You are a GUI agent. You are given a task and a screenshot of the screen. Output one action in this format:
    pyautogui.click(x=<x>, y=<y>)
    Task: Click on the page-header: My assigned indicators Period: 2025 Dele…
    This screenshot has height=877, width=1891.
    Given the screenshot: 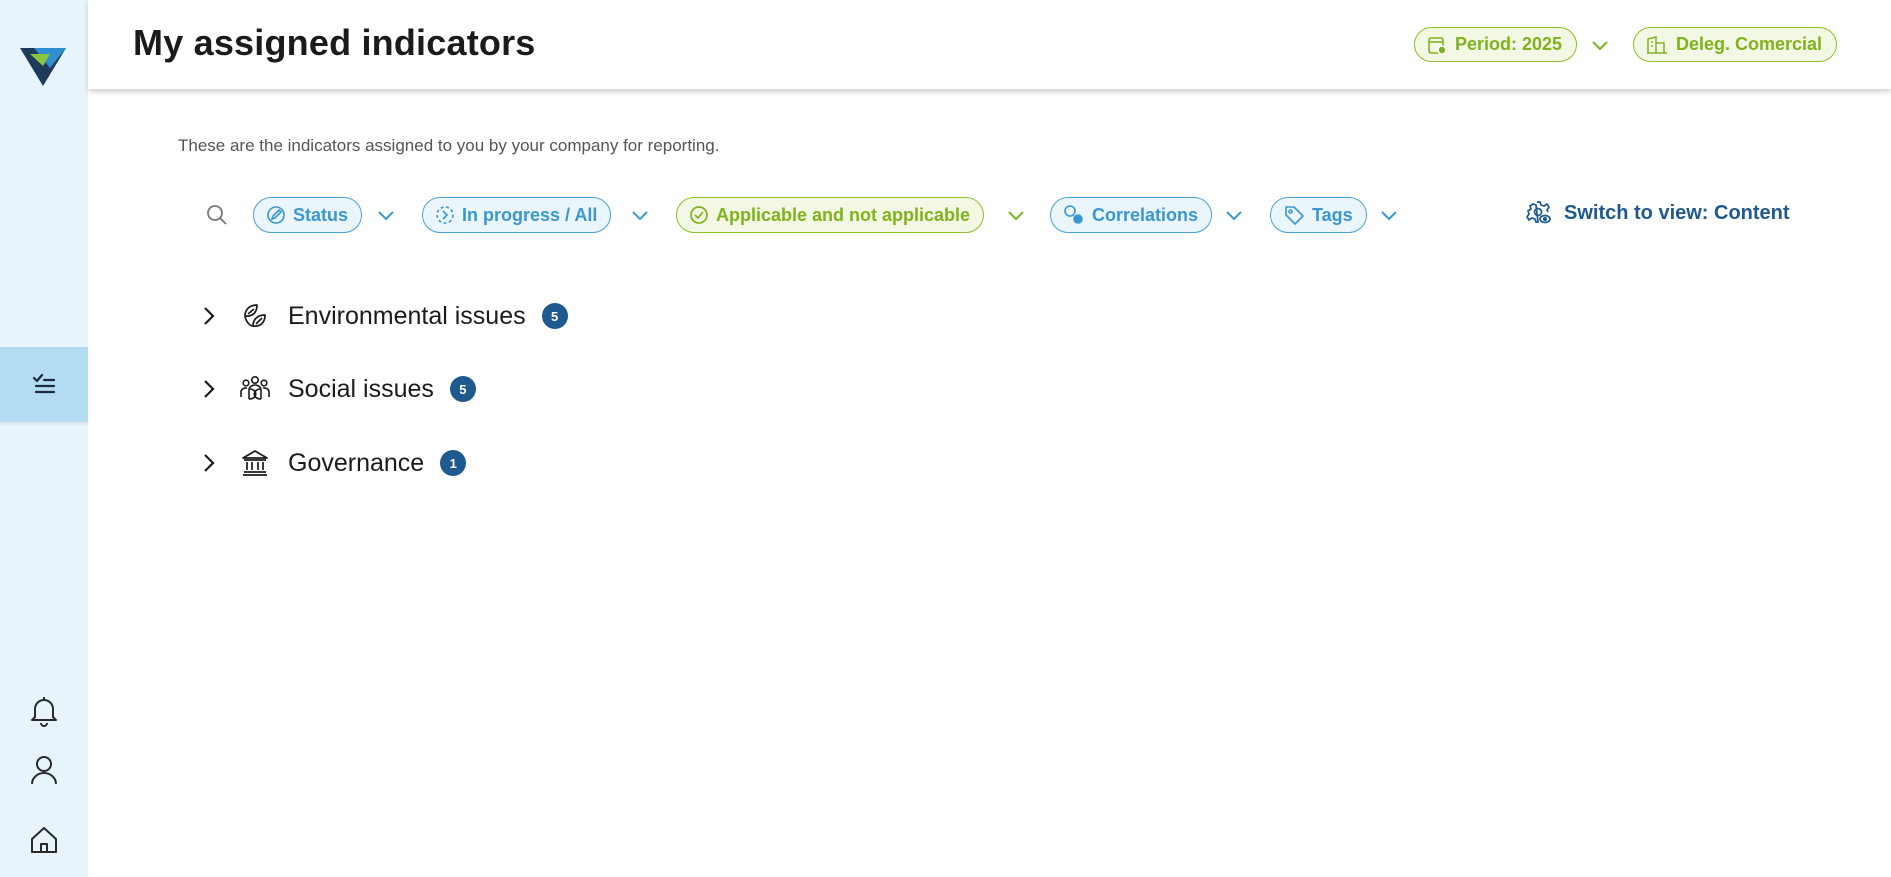 What is the action you would take?
    pyautogui.click(x=989, y=44)
    